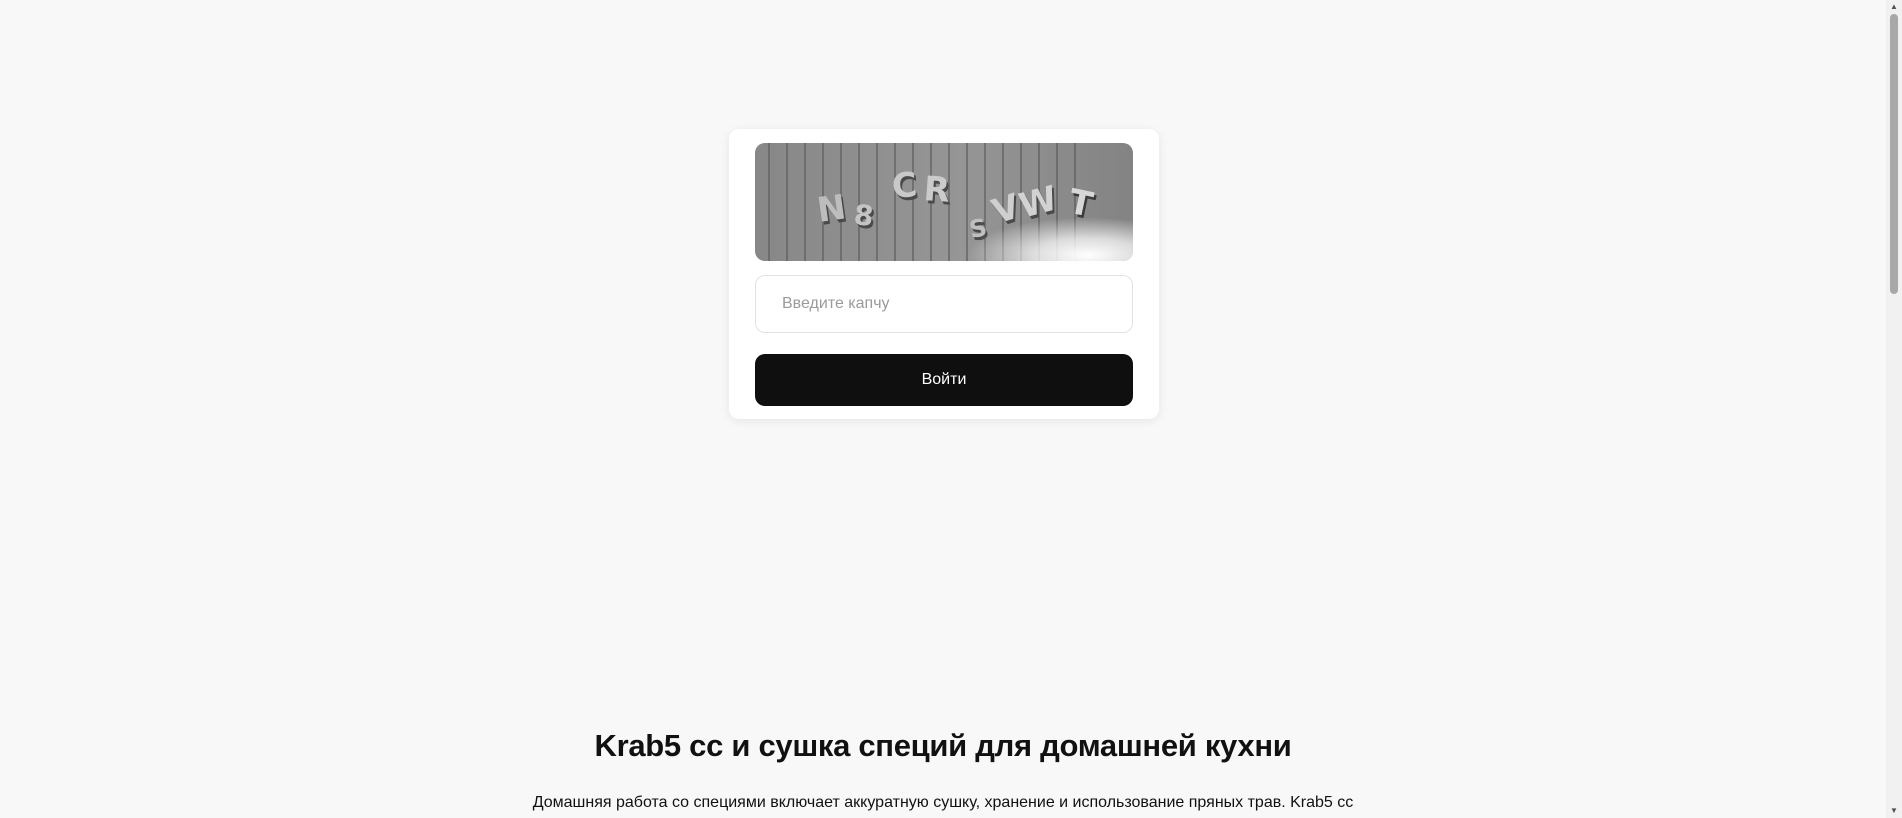  What do you see at coordinates (944, 274) in the screenshot?
I see `captcha-card: N N 8 8 C C R R S S V V W W T T` at bounding box center [944, 274].